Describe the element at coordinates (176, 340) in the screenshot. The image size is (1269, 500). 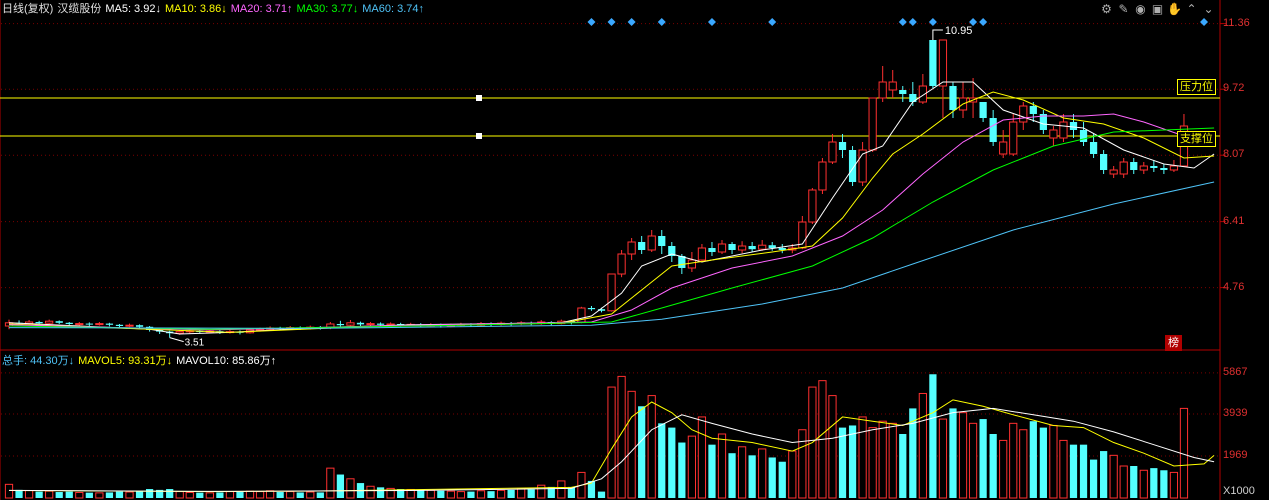
I see `low-pointer` at that location.